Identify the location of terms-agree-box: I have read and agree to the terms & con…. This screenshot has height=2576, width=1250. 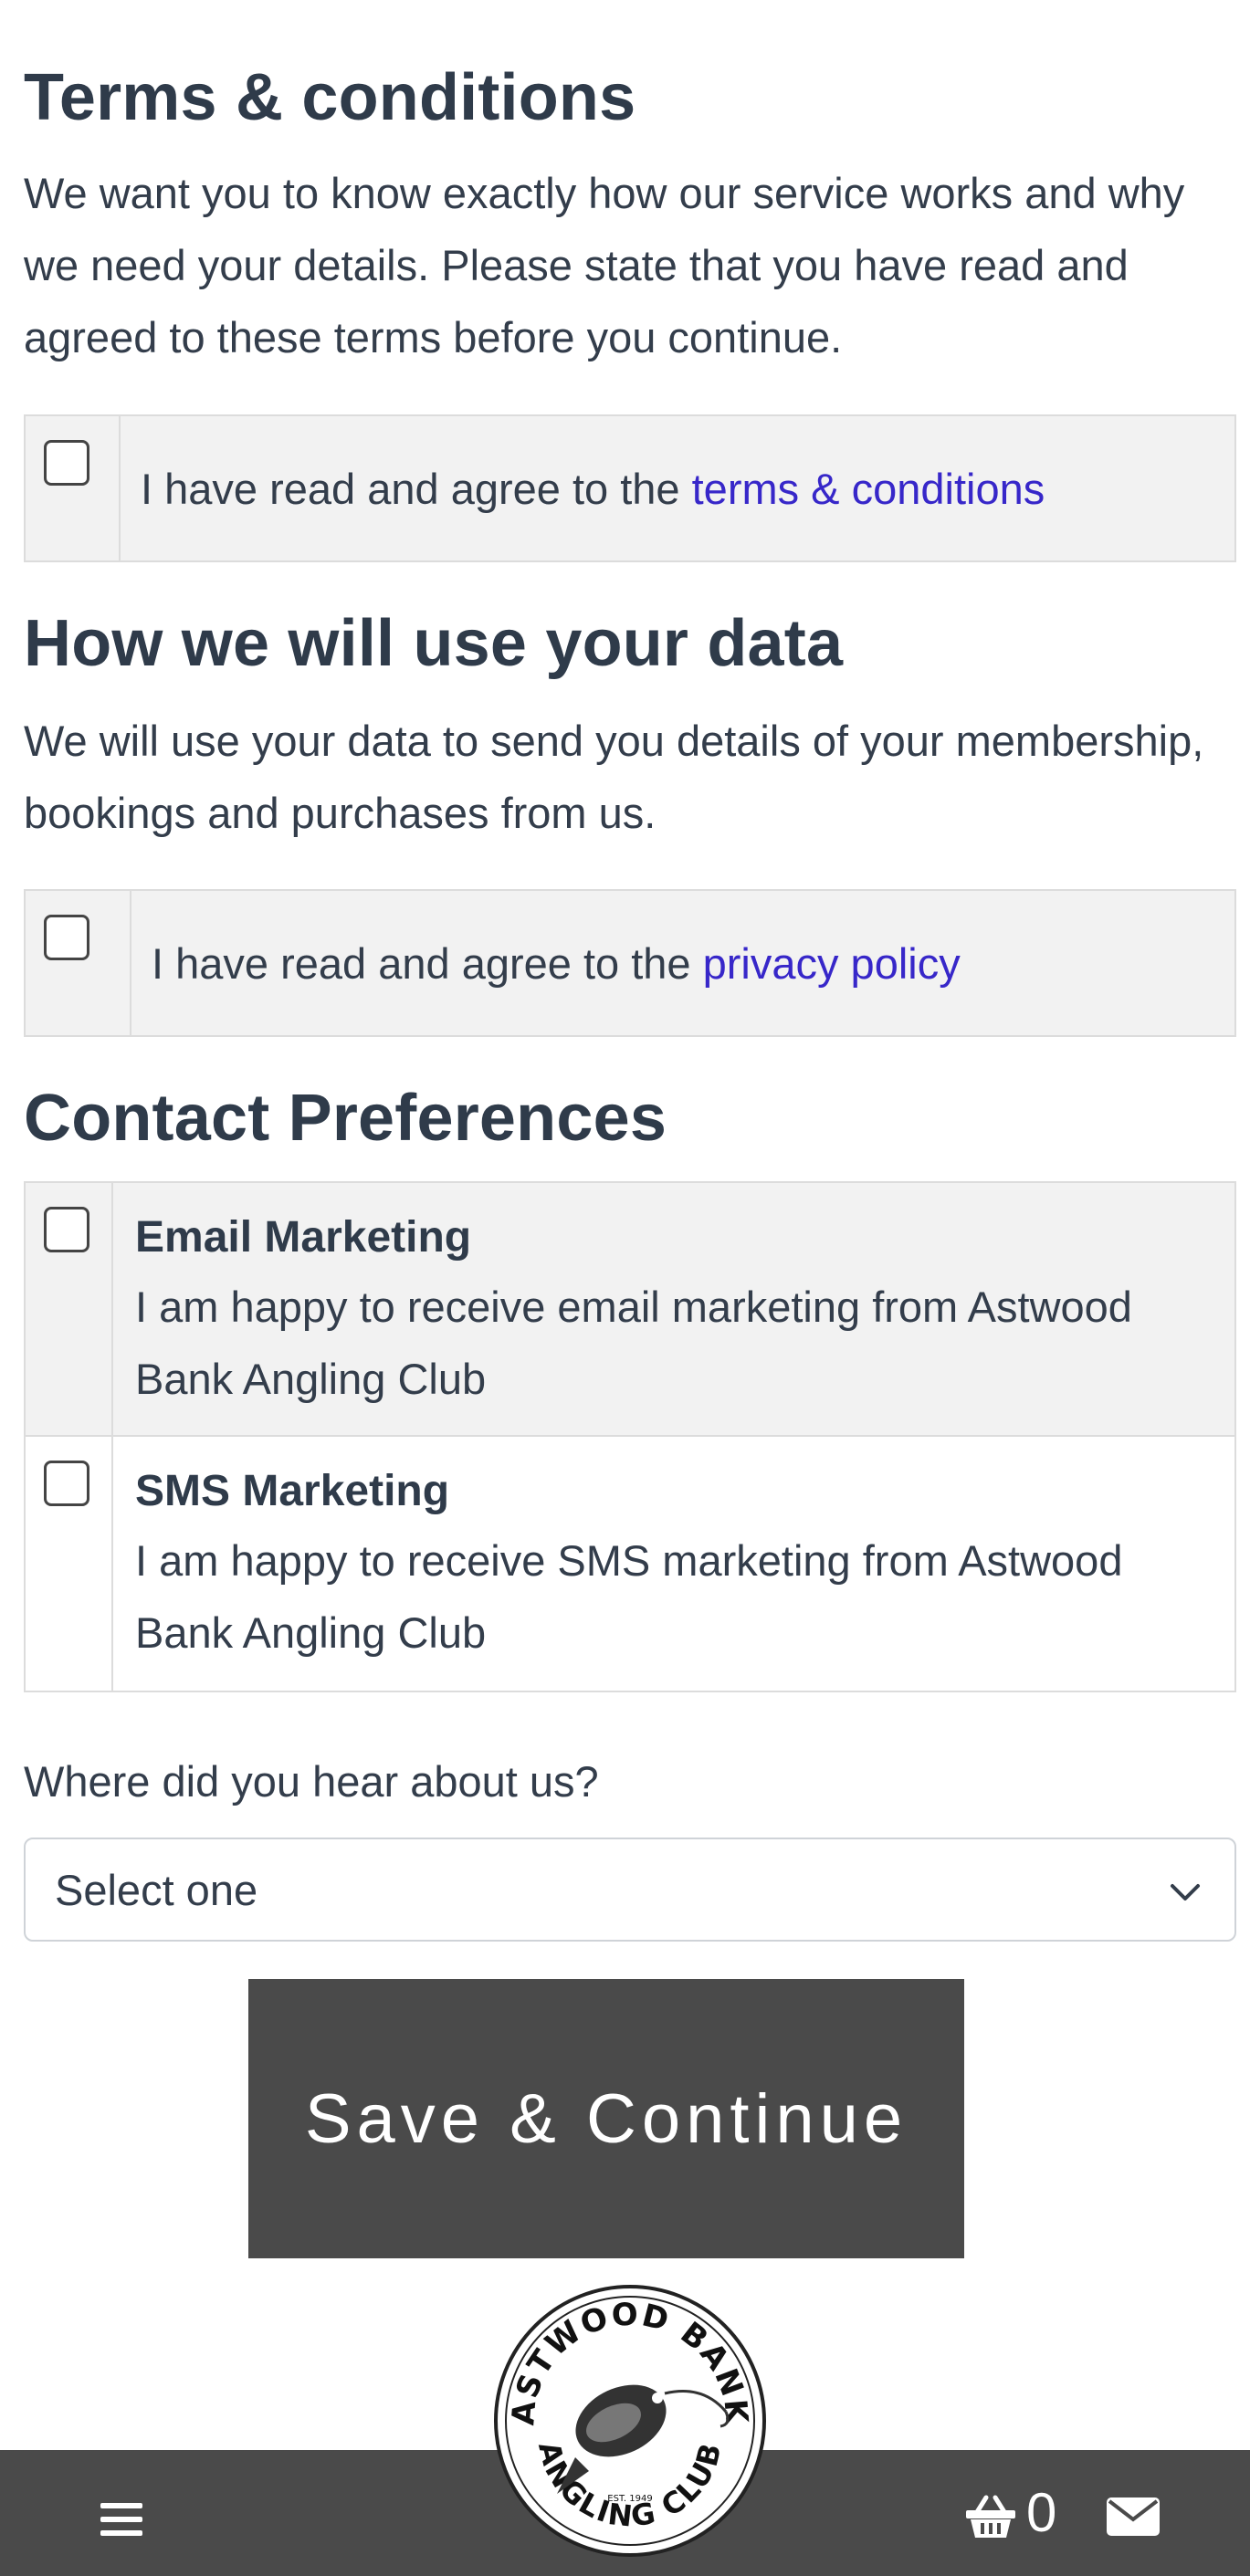
(630, 488).